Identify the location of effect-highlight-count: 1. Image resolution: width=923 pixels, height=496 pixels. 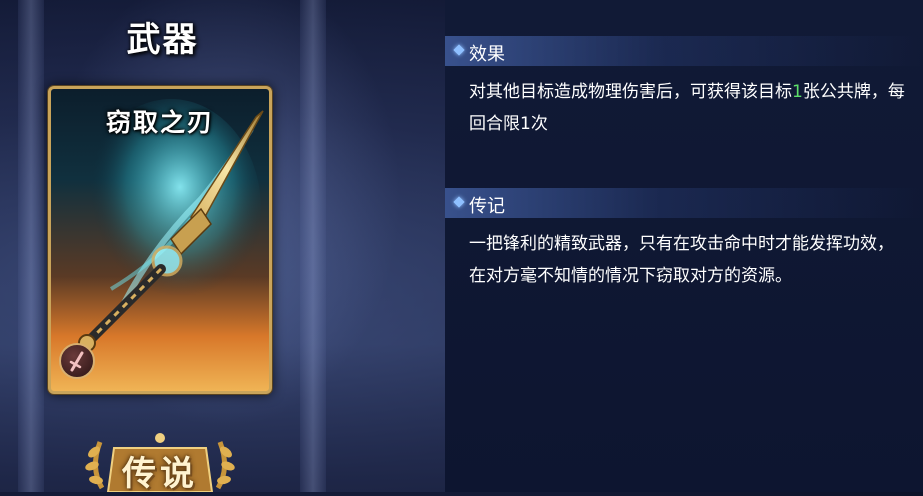
(797, 92).